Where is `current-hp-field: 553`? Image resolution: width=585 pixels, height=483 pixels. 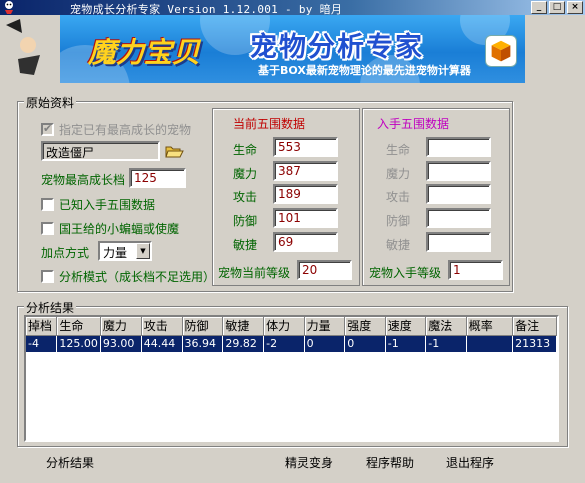
current-hp-field: 553 is located at coordinates (305, 147).